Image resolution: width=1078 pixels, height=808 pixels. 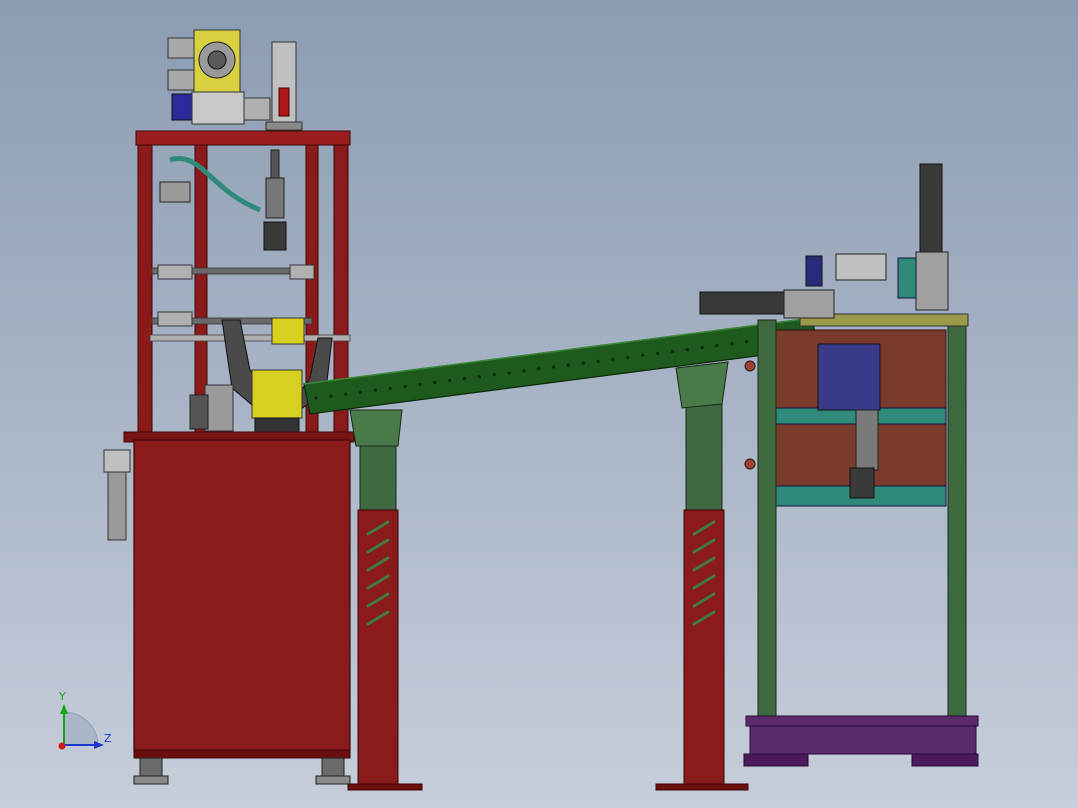 What do you see at coordinates (243, 138) in the screenshot?
I see `left-top-plate` at bounding box center [243, 138].